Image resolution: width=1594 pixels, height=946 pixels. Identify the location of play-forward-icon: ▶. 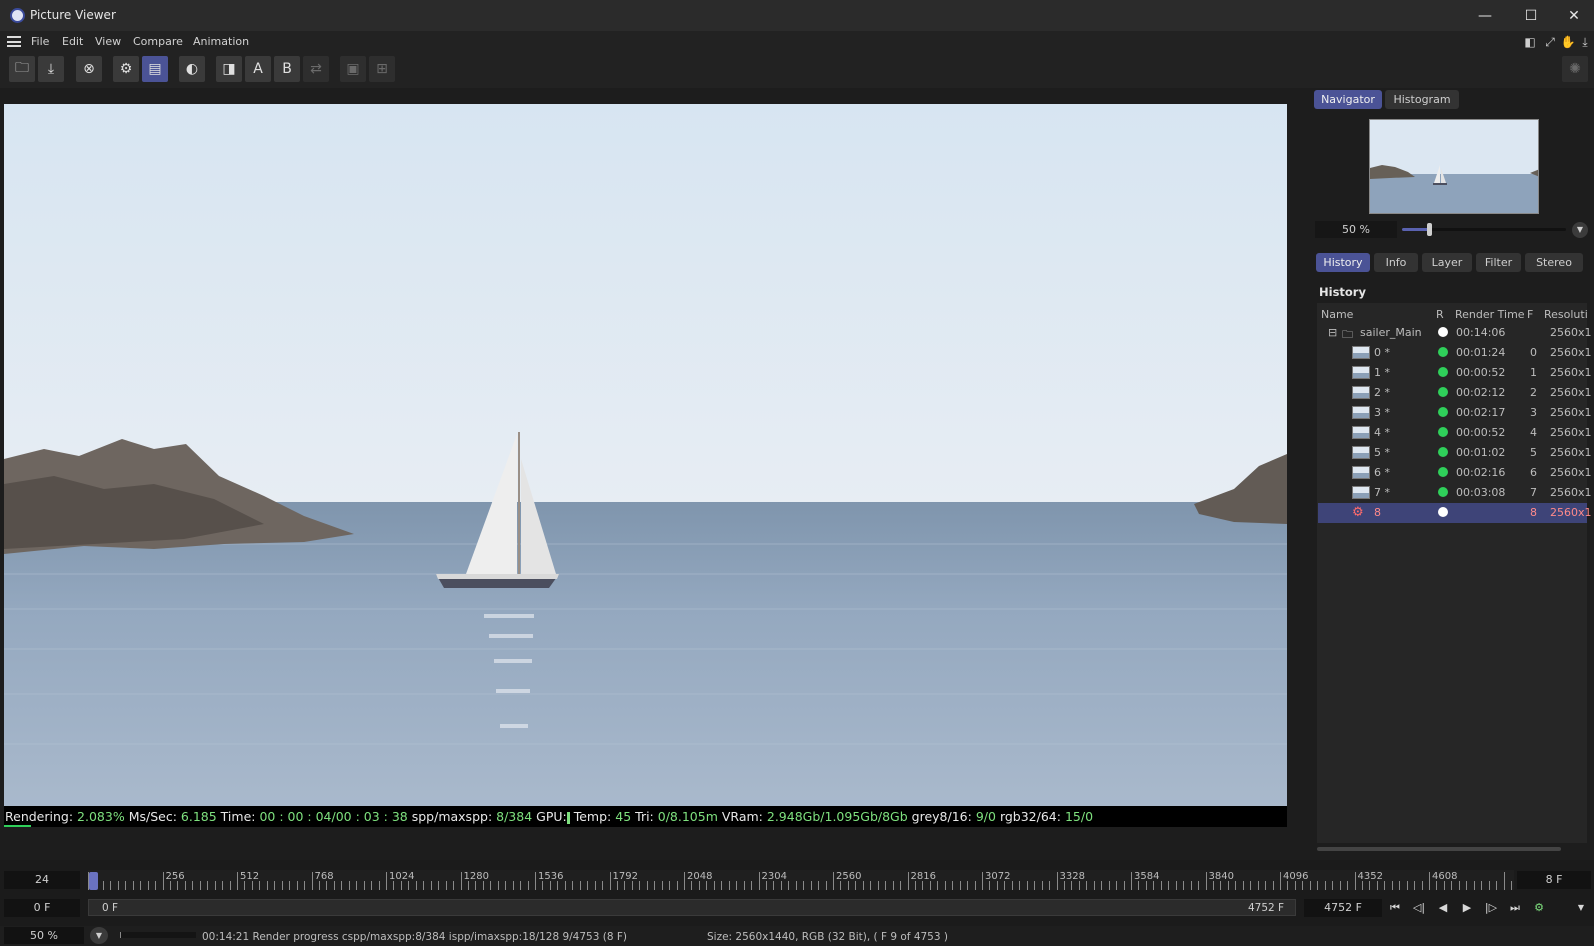
(1467, 908).